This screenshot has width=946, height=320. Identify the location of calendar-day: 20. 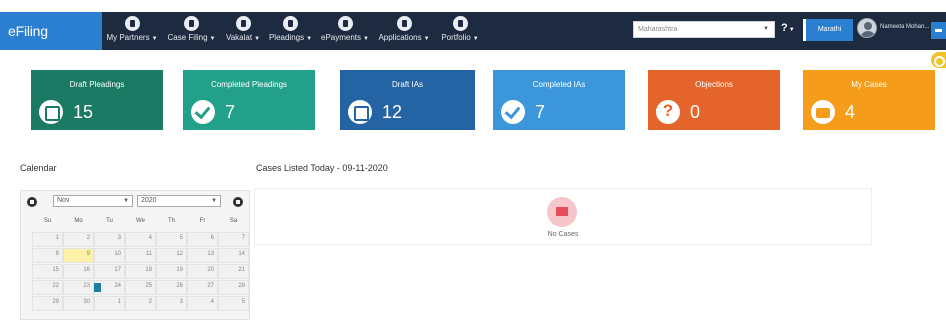
(202, 271).